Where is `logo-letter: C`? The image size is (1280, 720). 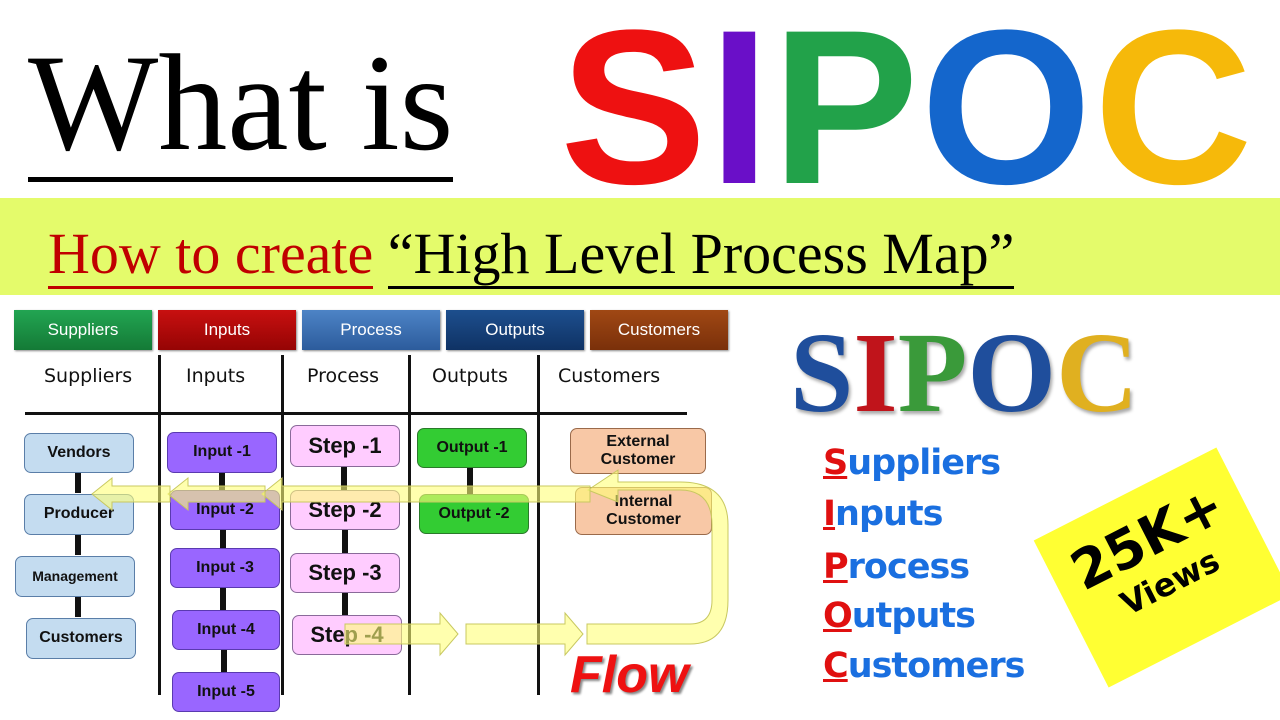
logo-letter: C is located at coordinates (1097, 372).